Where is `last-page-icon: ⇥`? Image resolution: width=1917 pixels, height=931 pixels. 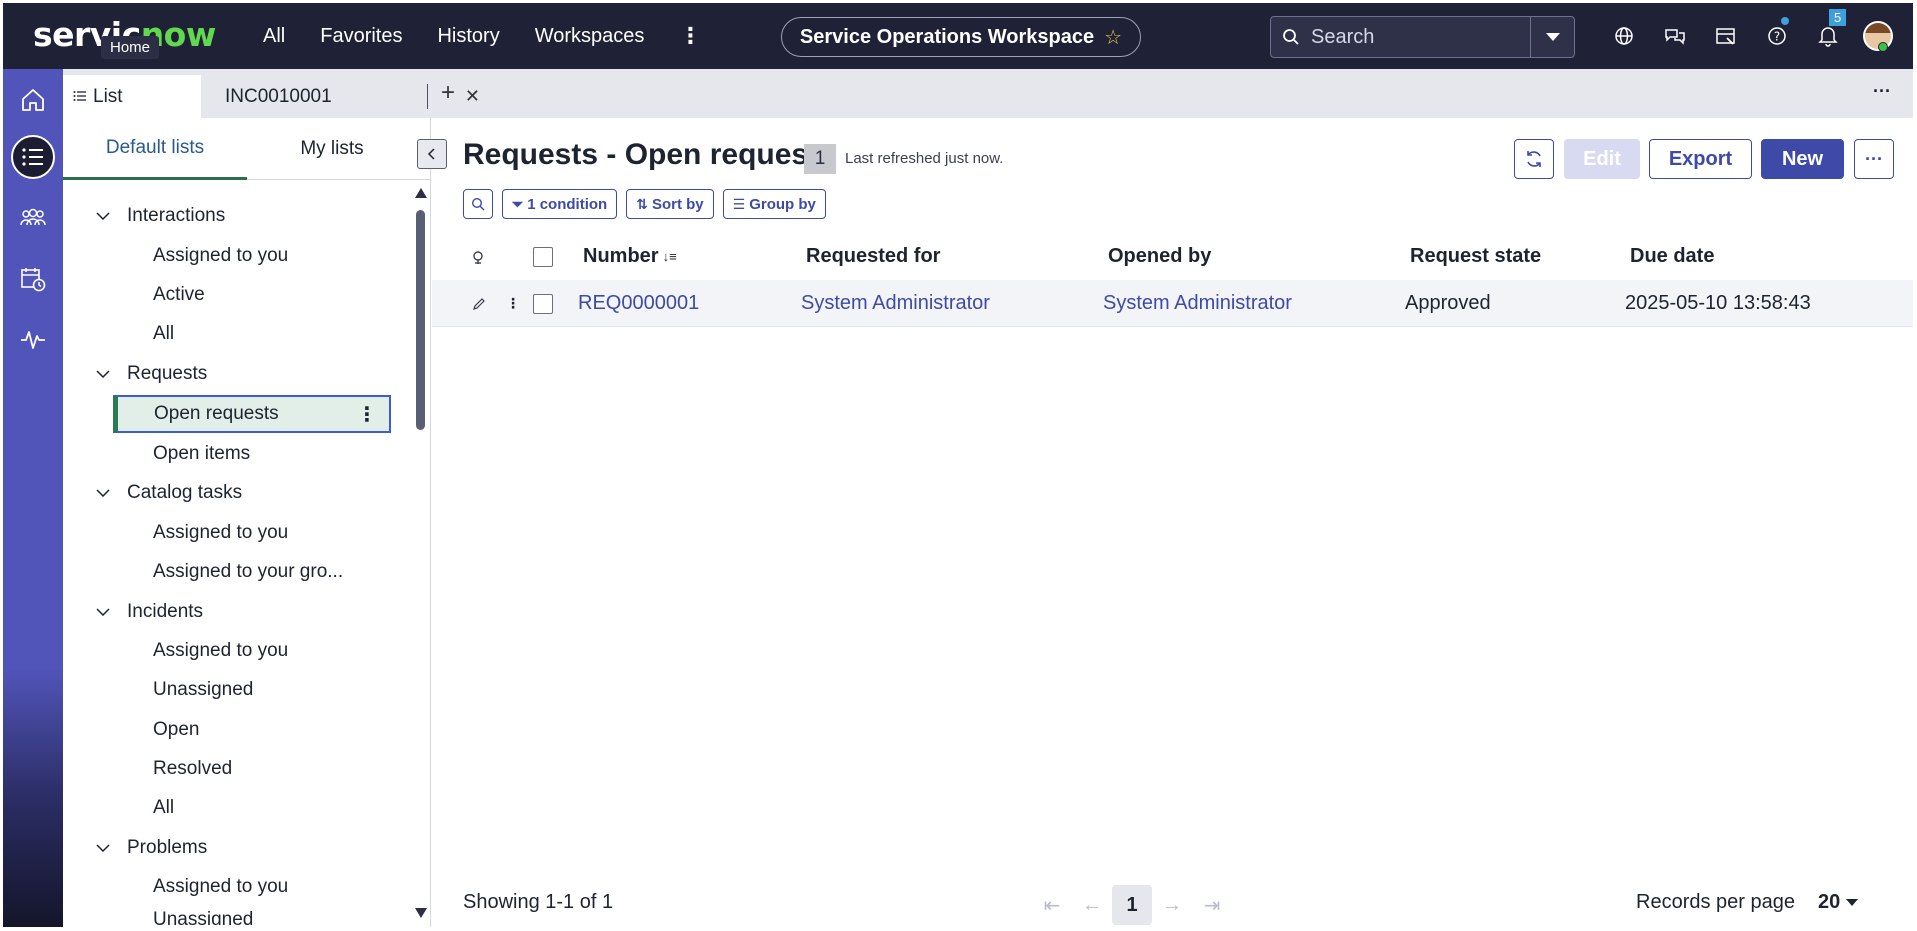 last-page-icon: ⇥ is located at coordinates (1212, 905).